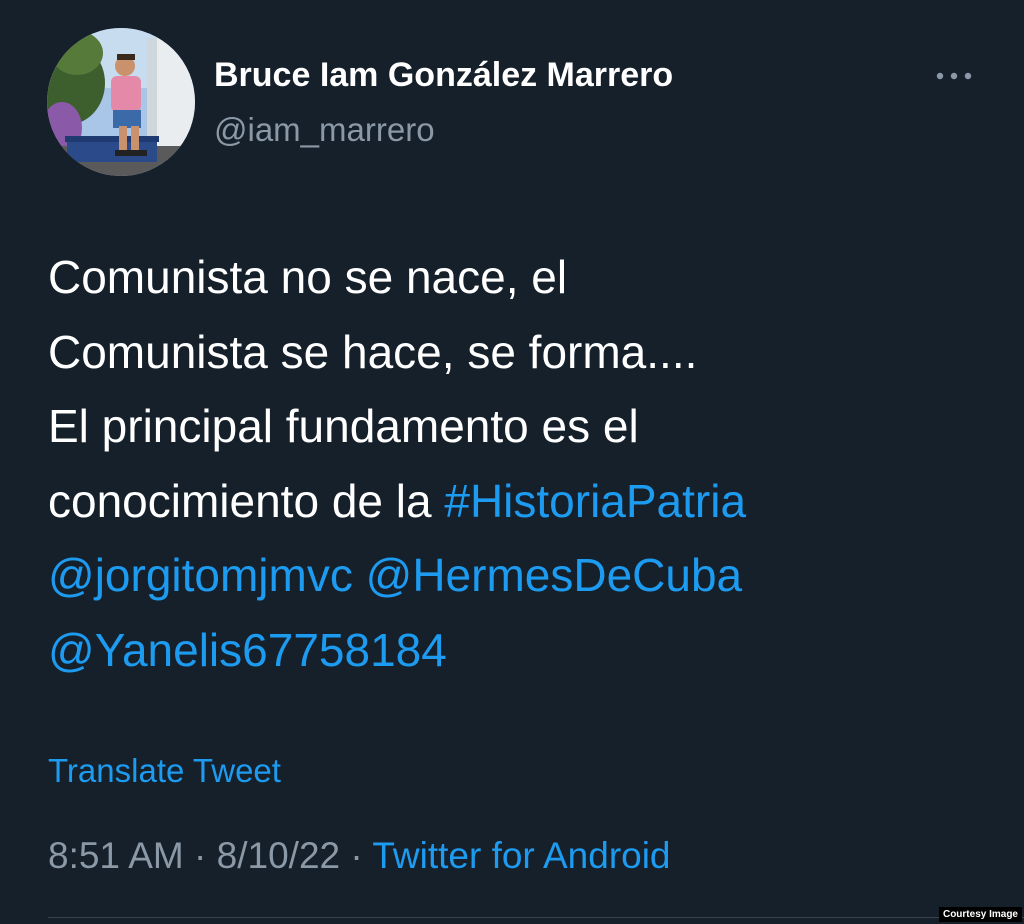  I want to click on profile-photo, so click(121, 102).